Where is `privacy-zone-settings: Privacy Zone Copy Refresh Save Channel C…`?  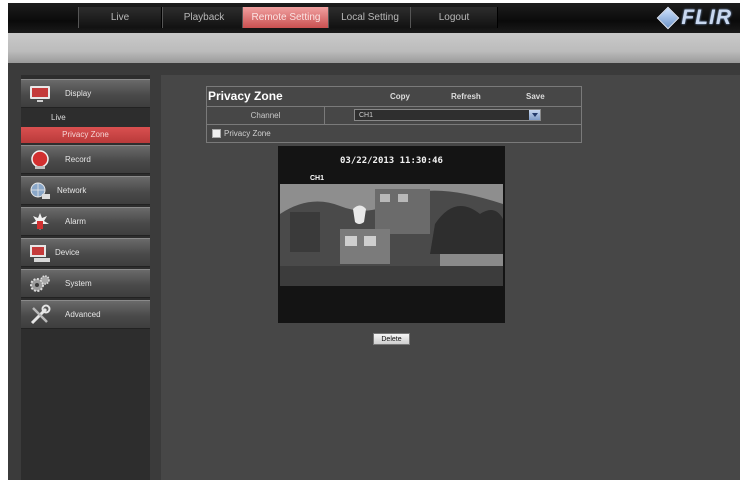 privacy-zone-settings: Privacy Zone Copy Refresh Save Channel C… is located at coordinates (394, 114).